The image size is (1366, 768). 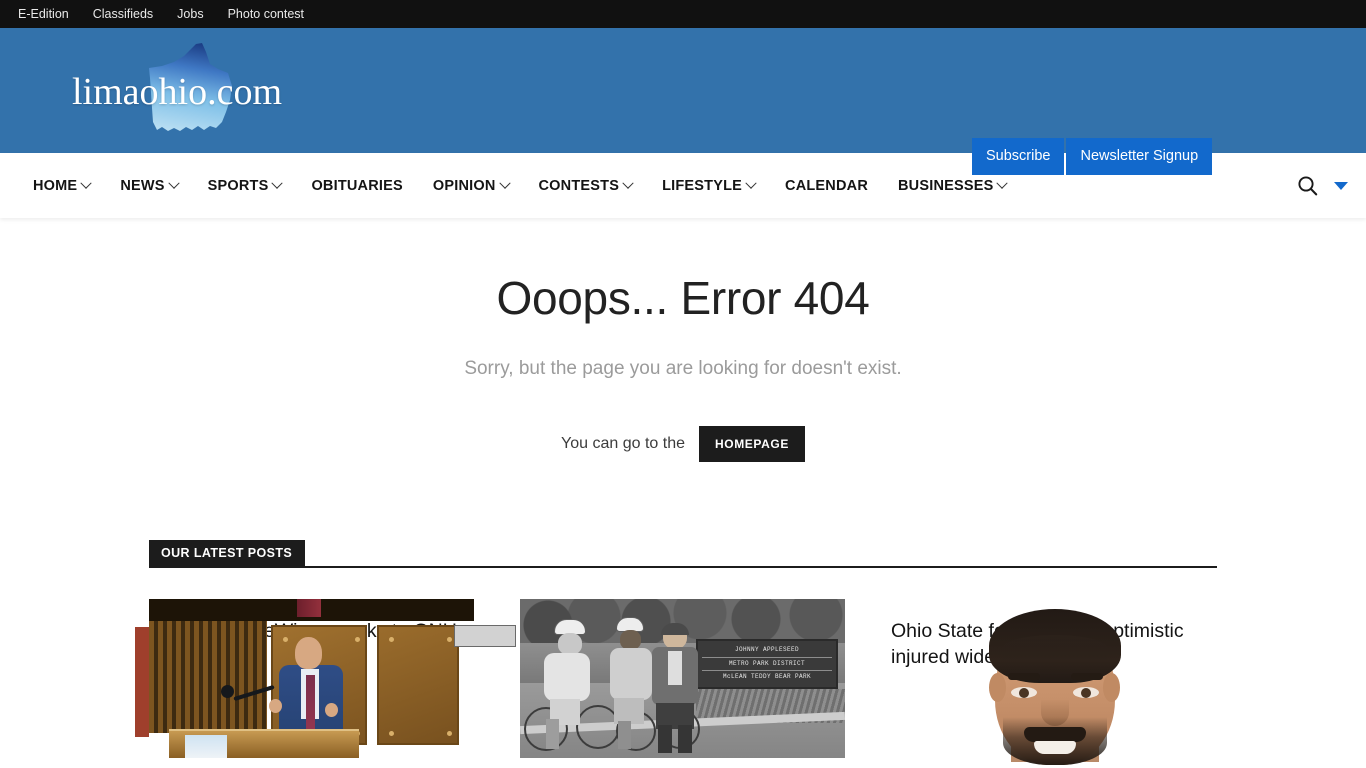 What do you see at coordinates (579, 185) in the screenshot?
I see `nav-label-contests: CONTESTS` at bounding box center [579, 185].